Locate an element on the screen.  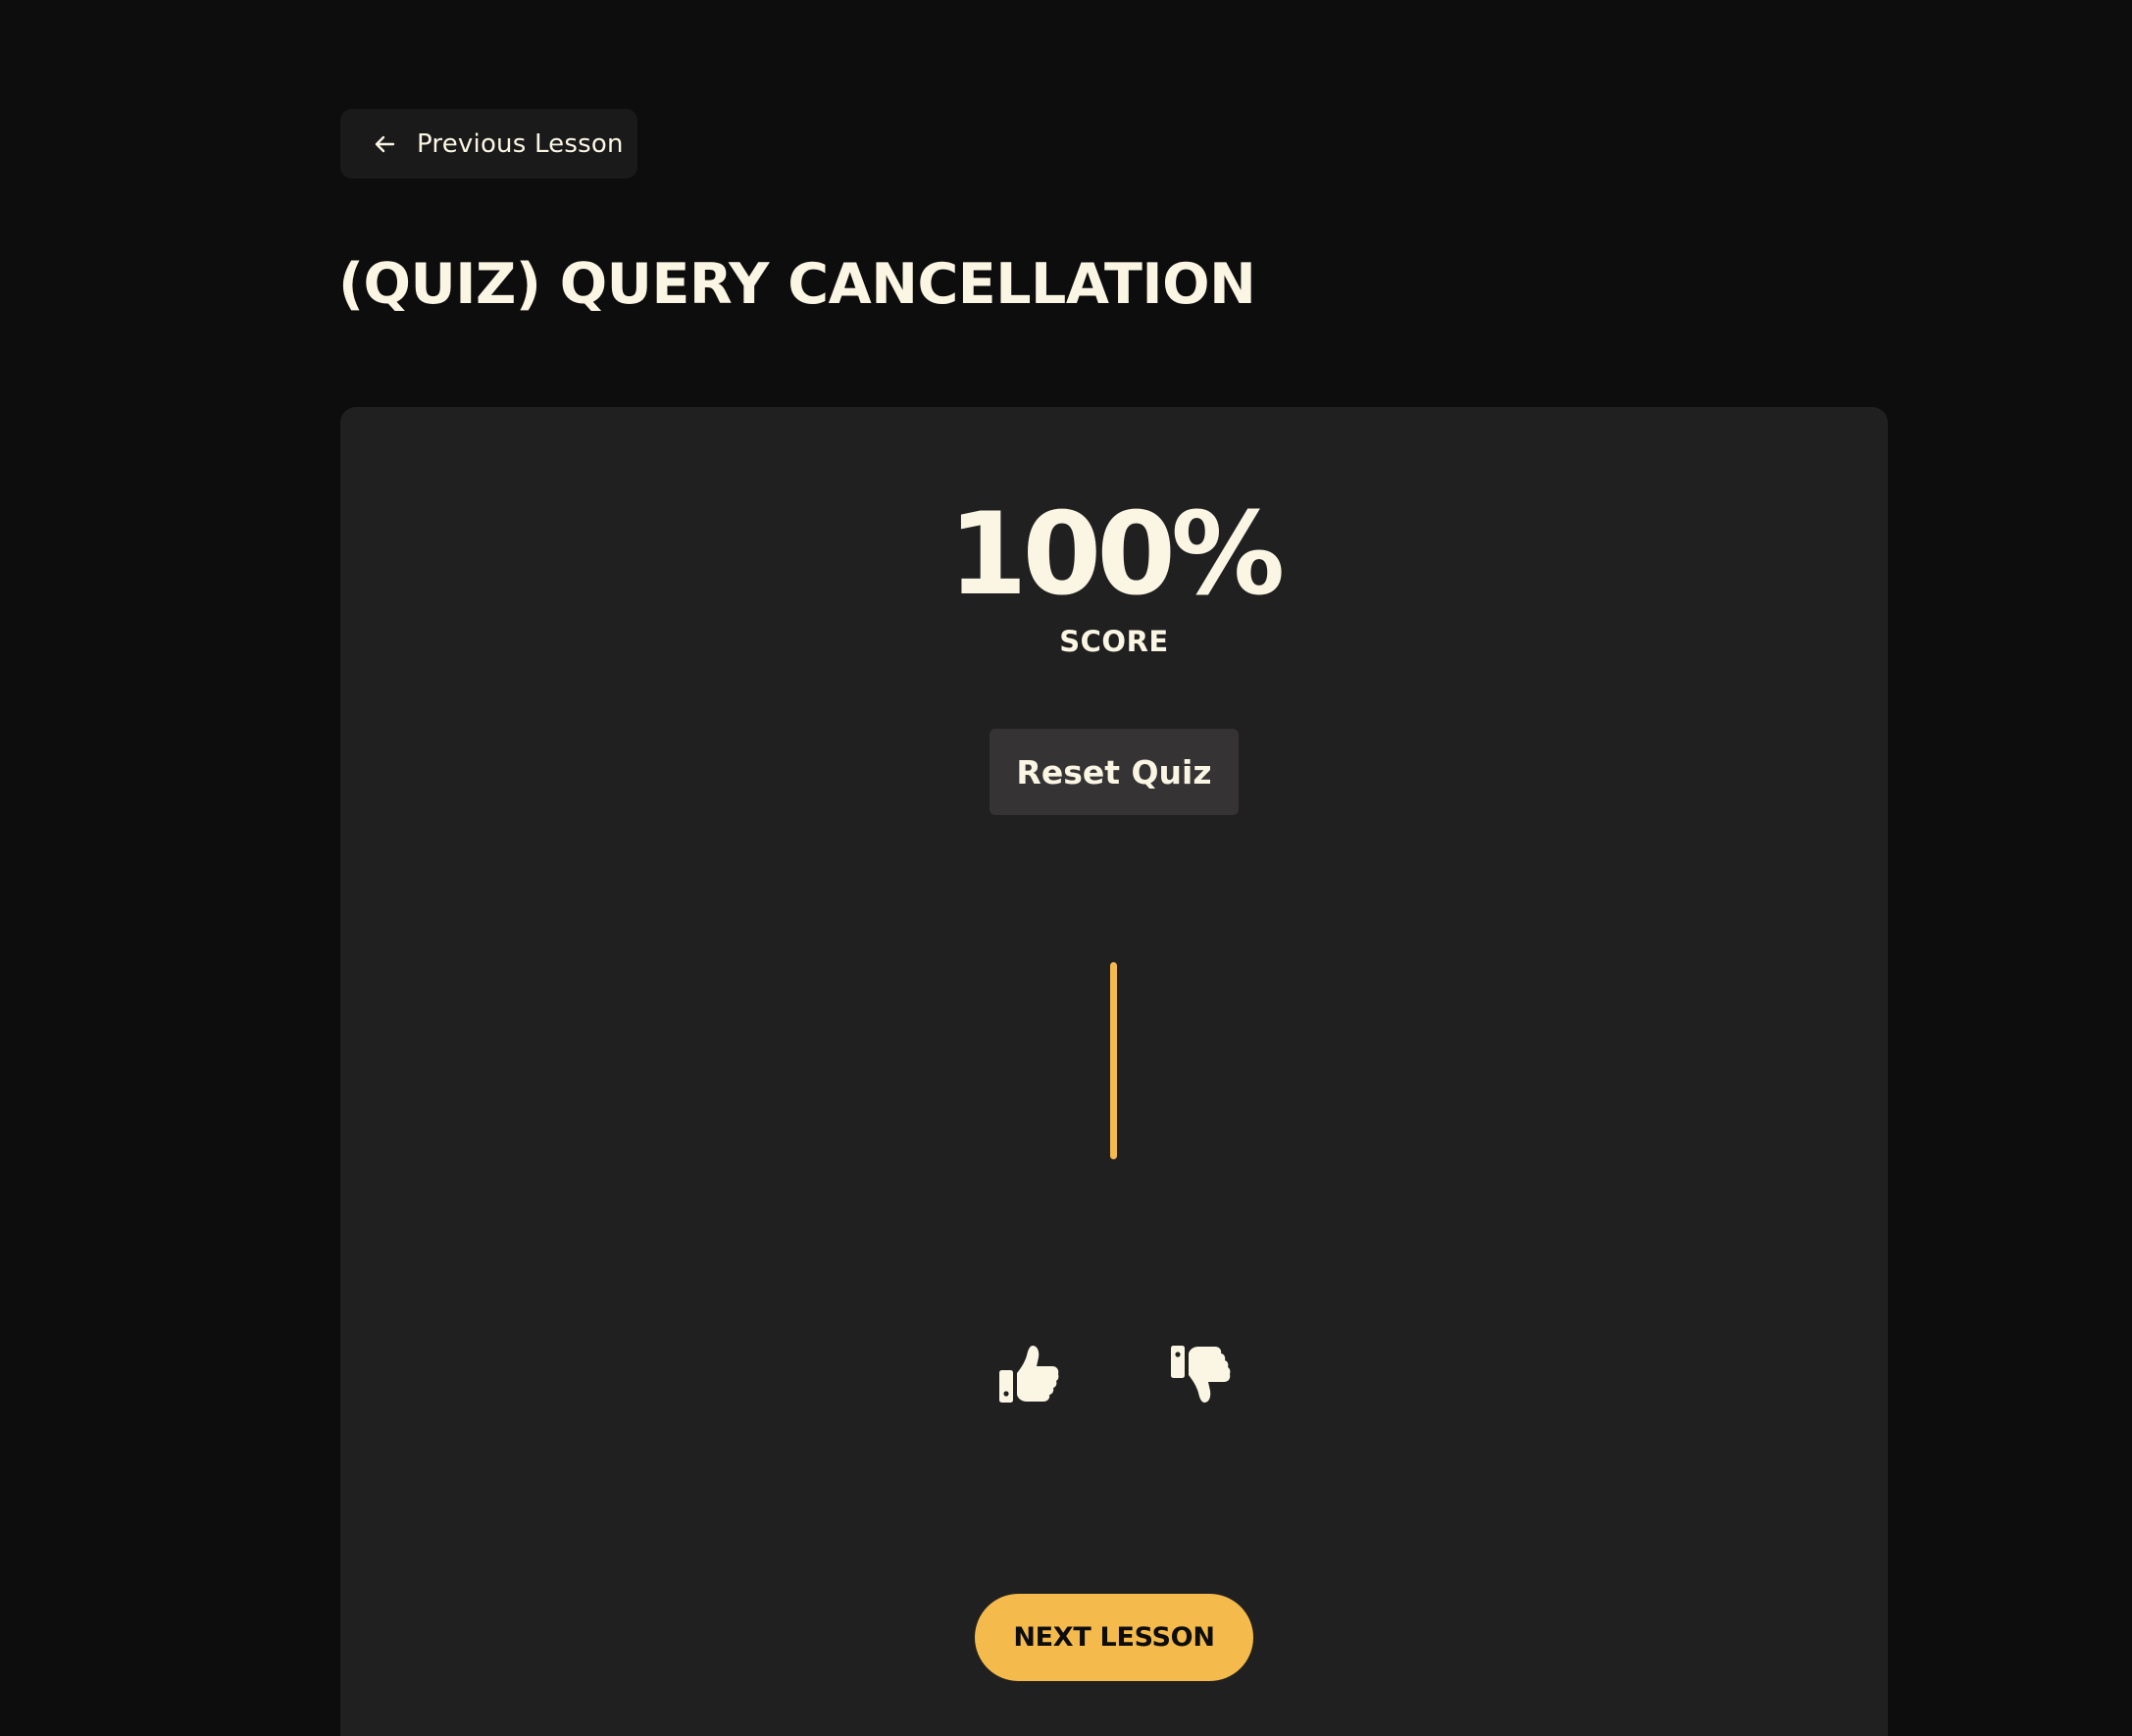
score-label: SCORE is located at coordinates (1114, 641).